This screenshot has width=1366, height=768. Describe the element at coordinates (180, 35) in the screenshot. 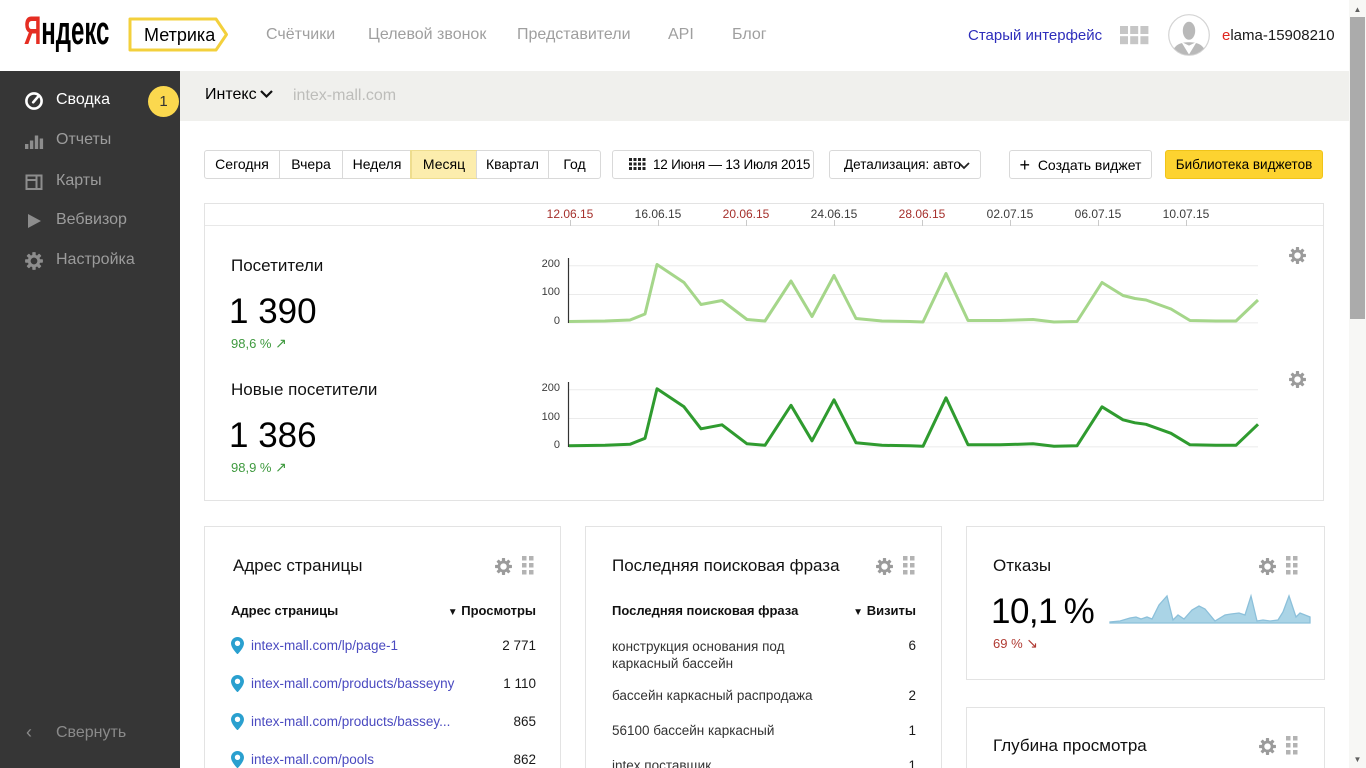

I see `svg-text: Метрика` at that location.